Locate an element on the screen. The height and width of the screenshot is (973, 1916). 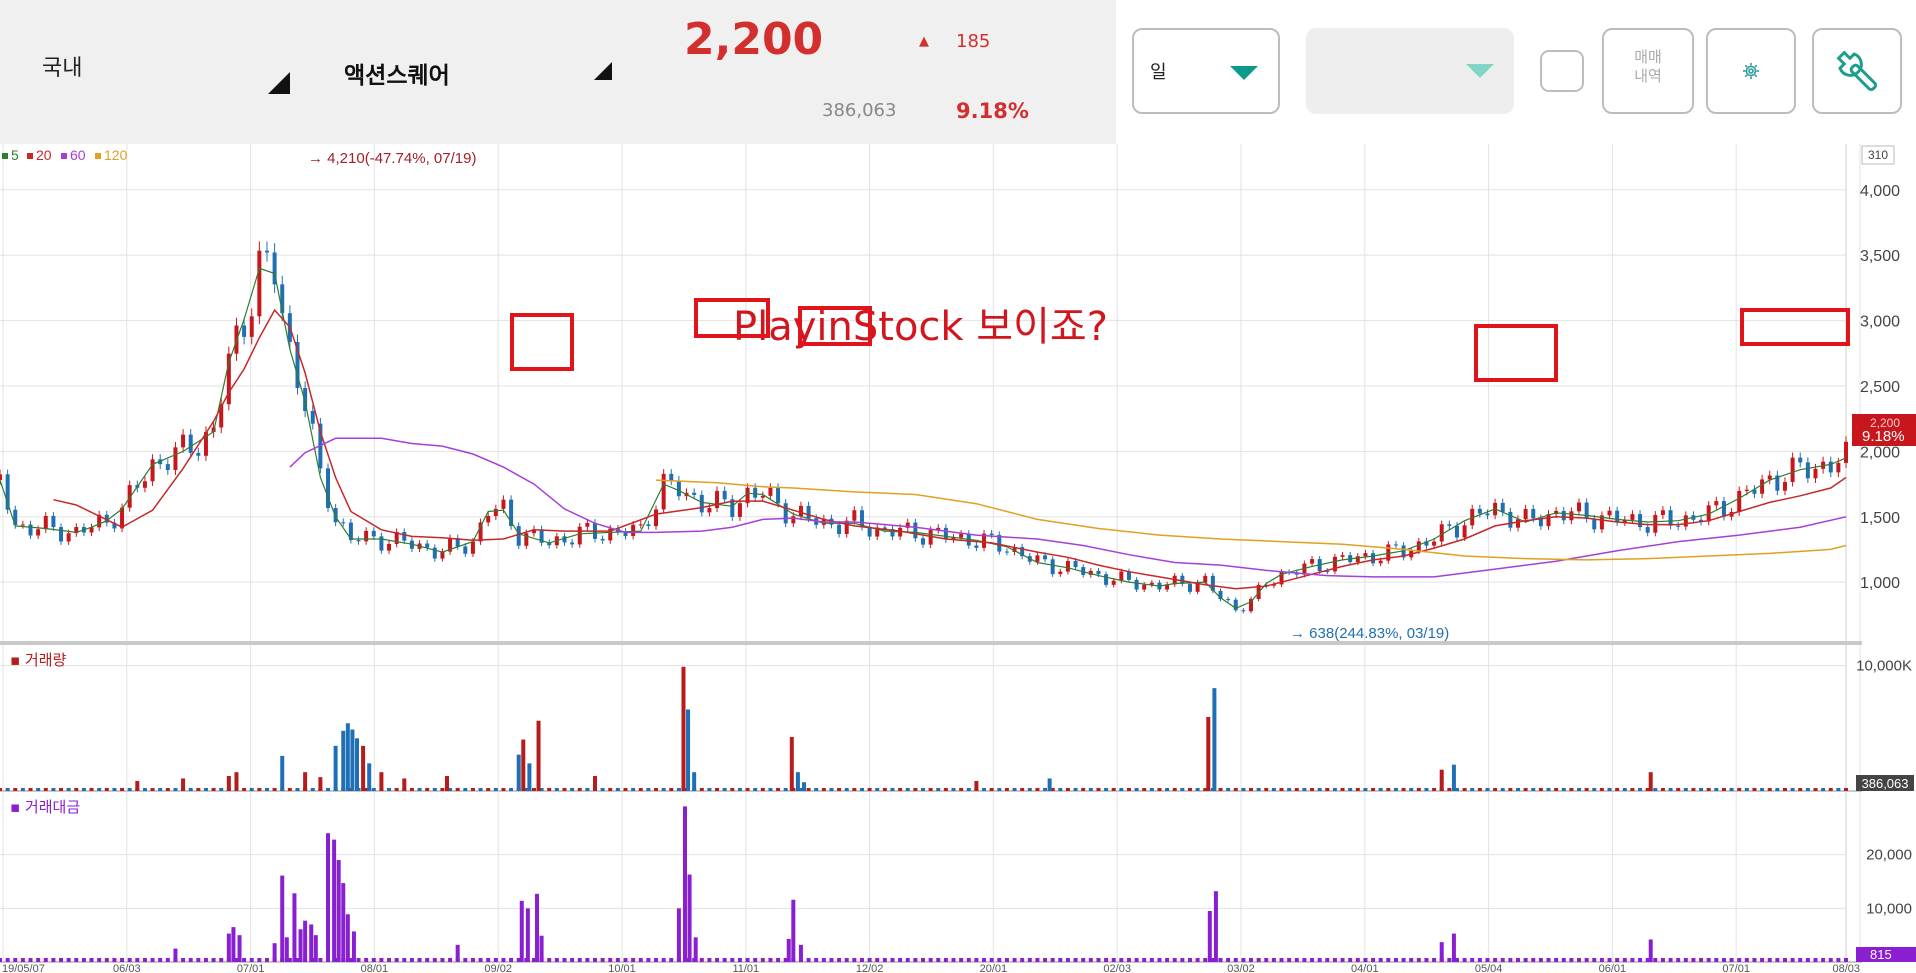
option-checkbox is located at coordinates (1562, 71).